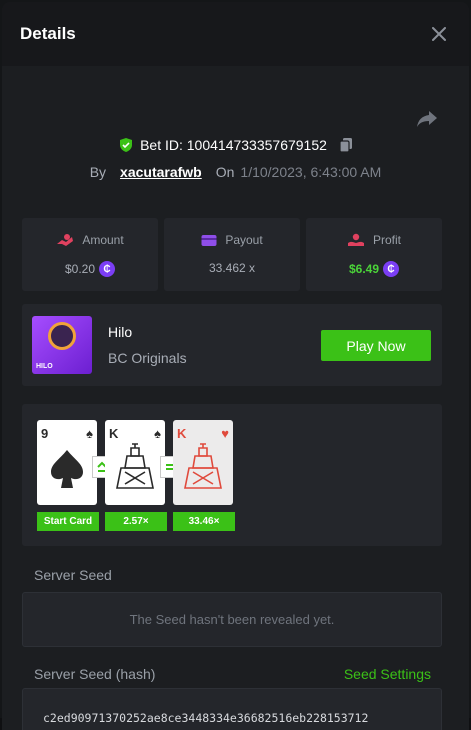  I want to click on bet-author-row: By xacutarafwb On 1/10/2023, 6:43:00 AM, so click(235, 172).